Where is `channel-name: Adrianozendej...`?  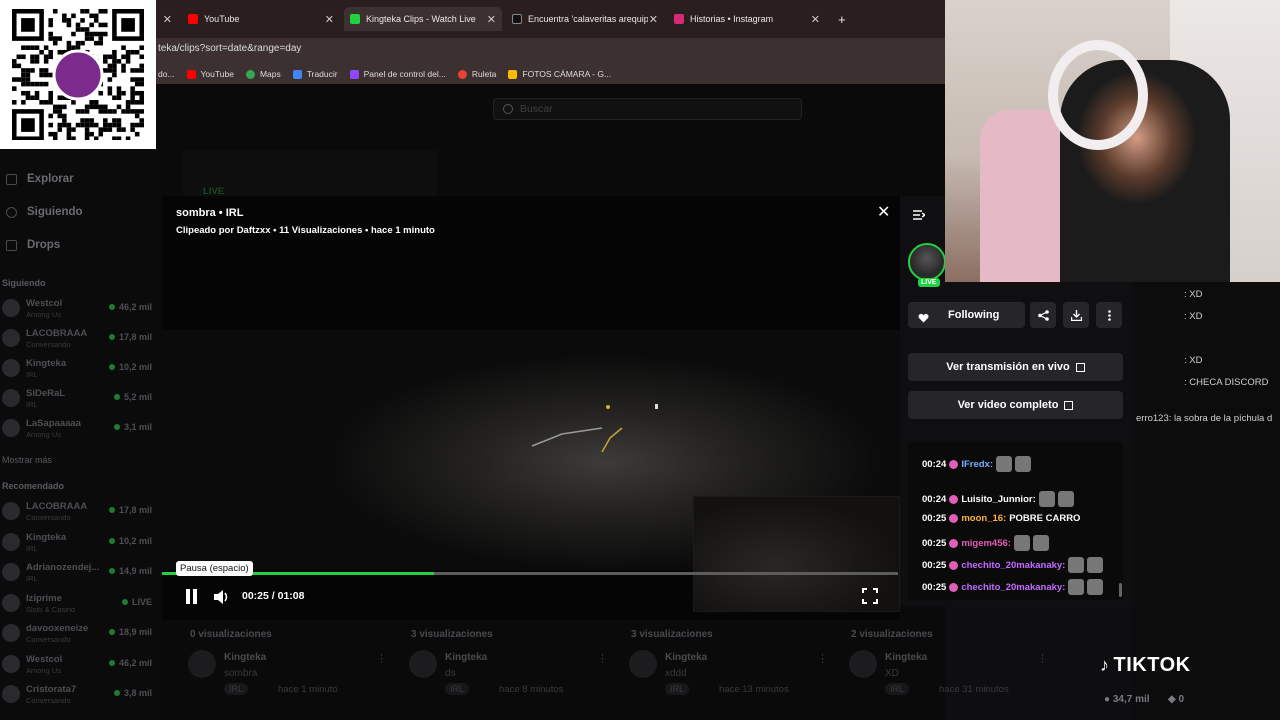
channel-name: Adrianozendej... is located at coordinates (63, 567).